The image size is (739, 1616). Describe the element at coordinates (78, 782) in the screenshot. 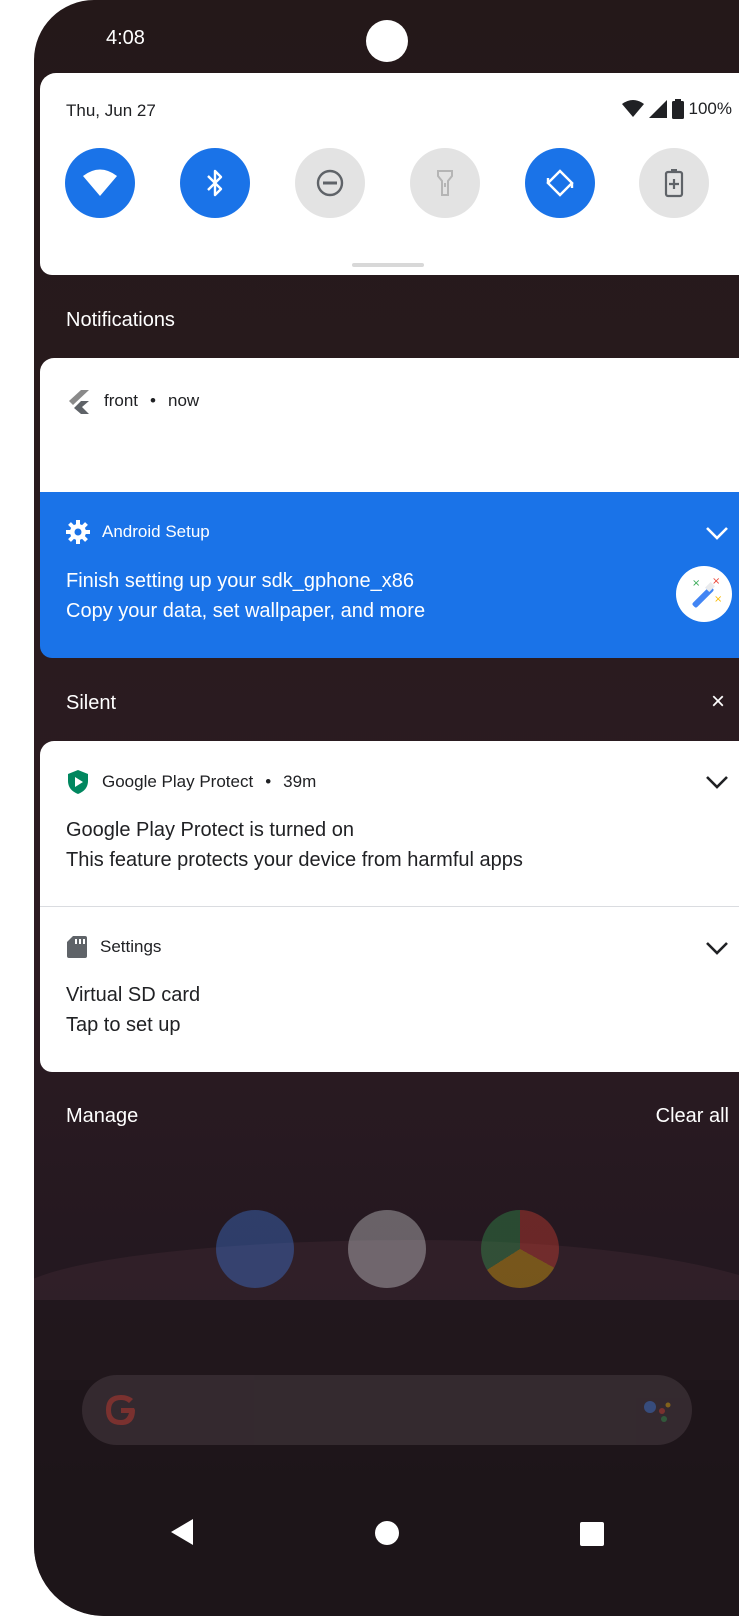

I see `play-protect-shield-icon` at that location.